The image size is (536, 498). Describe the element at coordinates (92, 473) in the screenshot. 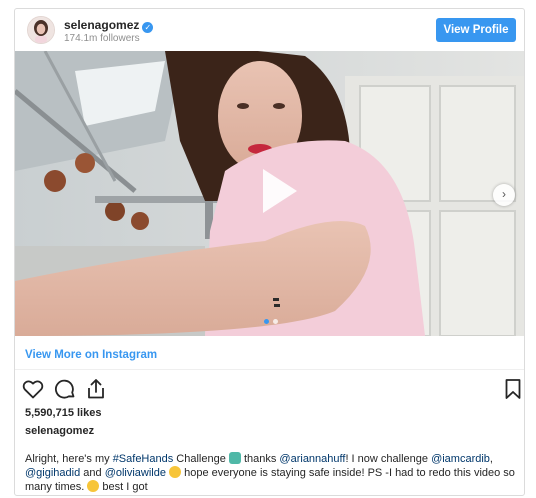

I see `caption-text: and` at that location.